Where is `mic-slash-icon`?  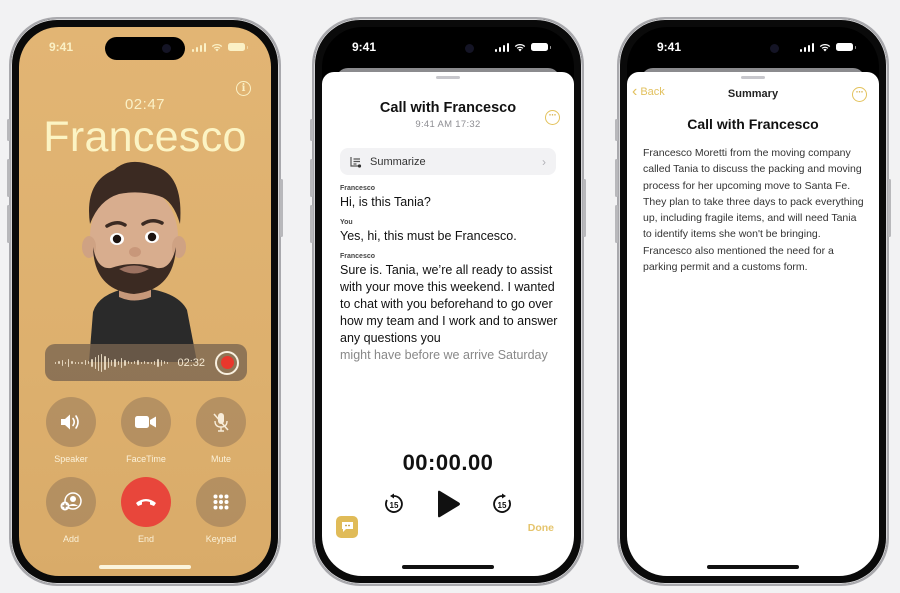
mic-slash-icon is located at coordinates (221, 422).